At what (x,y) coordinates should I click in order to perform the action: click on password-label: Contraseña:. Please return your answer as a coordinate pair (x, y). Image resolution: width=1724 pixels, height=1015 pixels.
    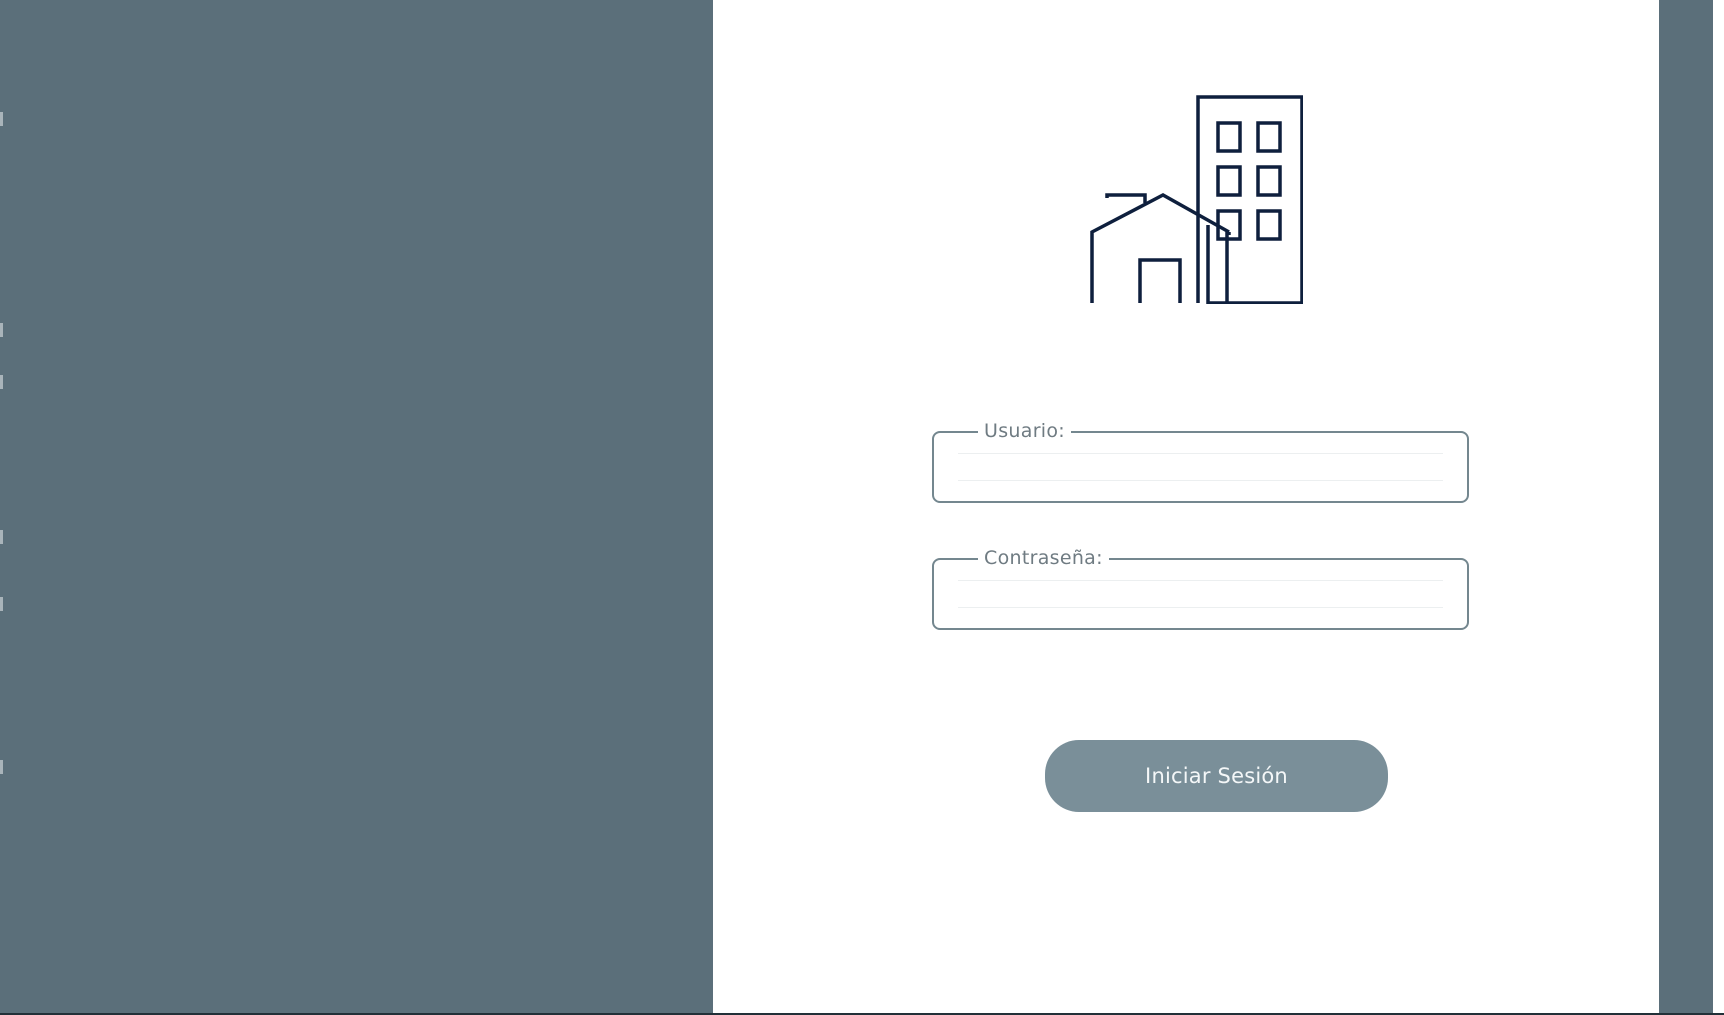
    Looking at the image, I should click on (1043, 558).